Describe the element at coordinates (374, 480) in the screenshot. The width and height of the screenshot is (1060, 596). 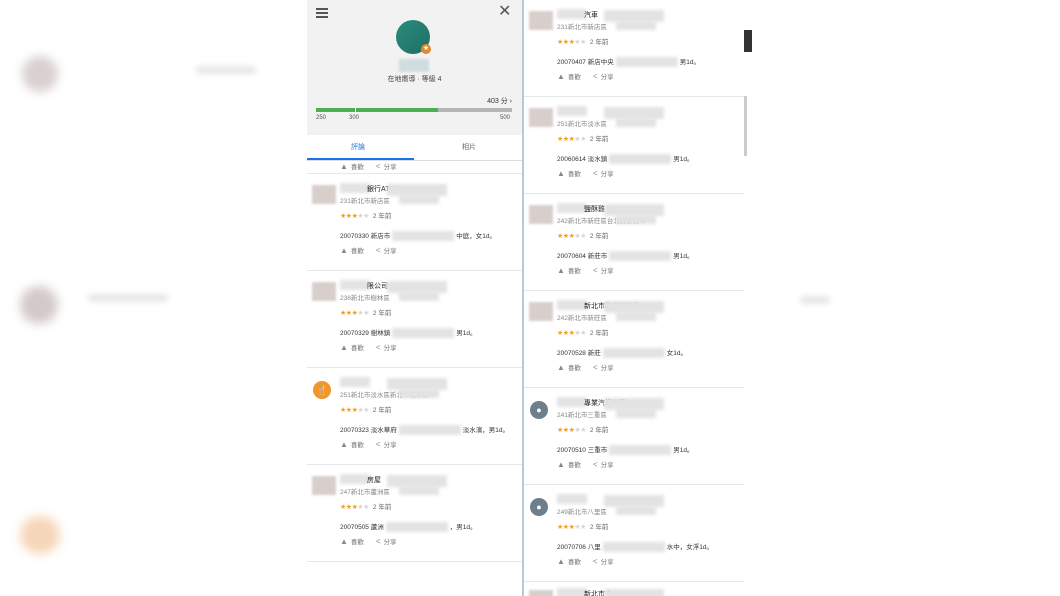
I see `place-name: 房屋` at that location.